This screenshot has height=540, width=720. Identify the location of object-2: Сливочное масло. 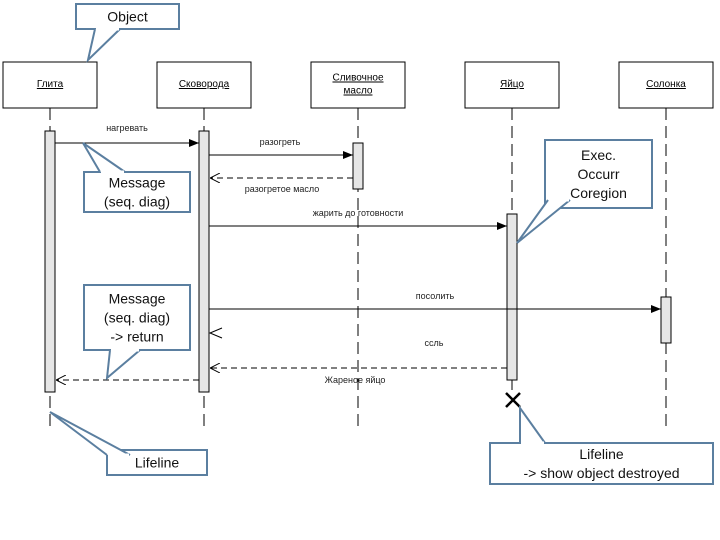
(358, 85).